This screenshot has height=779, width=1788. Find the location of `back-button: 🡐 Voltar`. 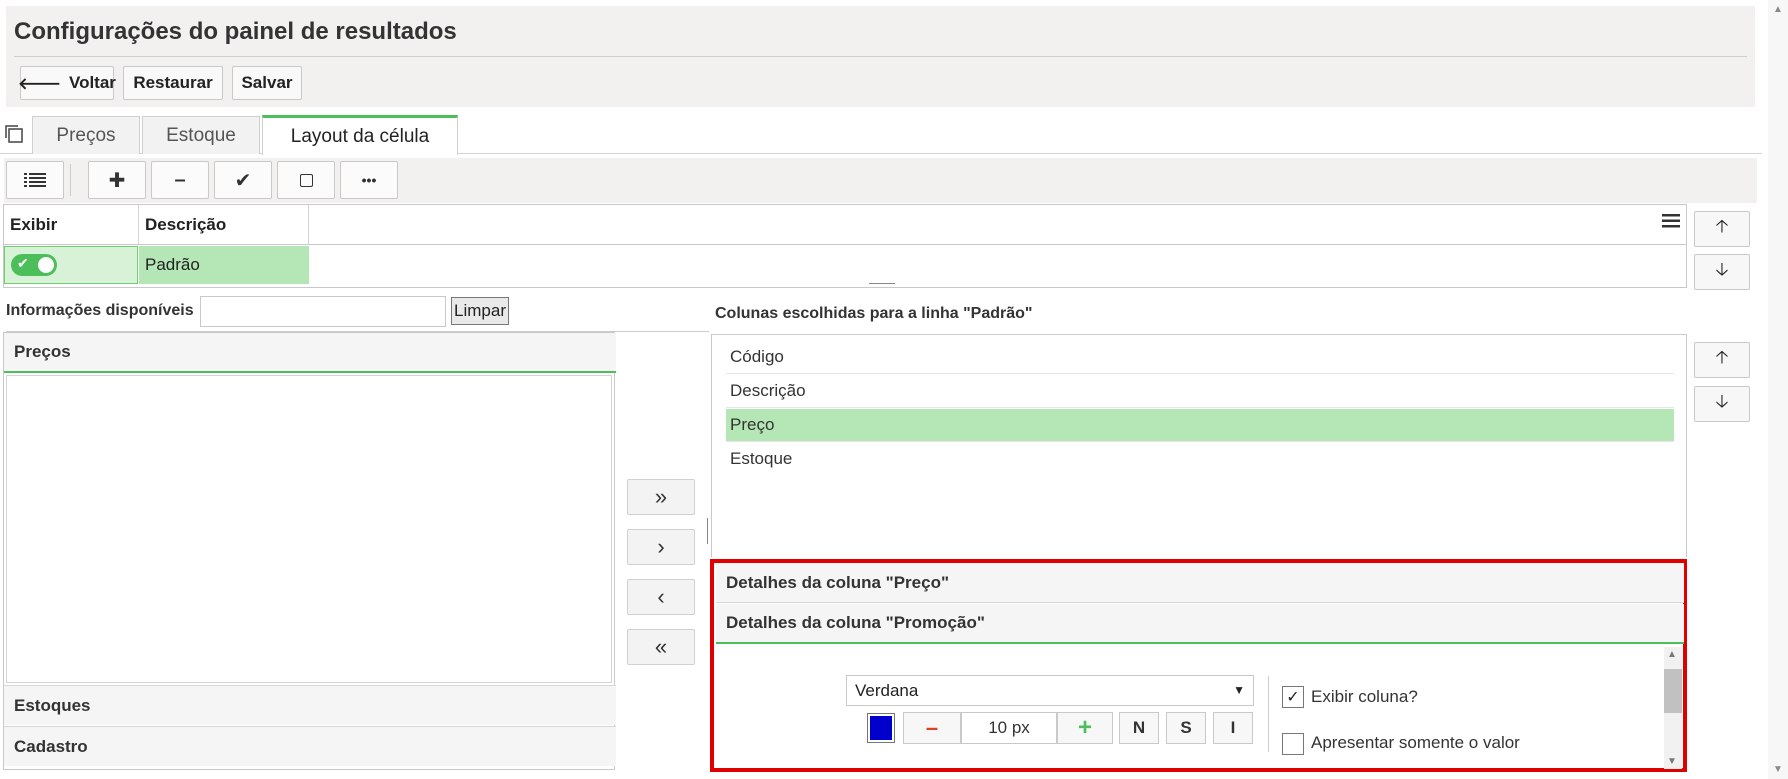

back-button: 🡐 Voltar is located at coordinates (67, 83).